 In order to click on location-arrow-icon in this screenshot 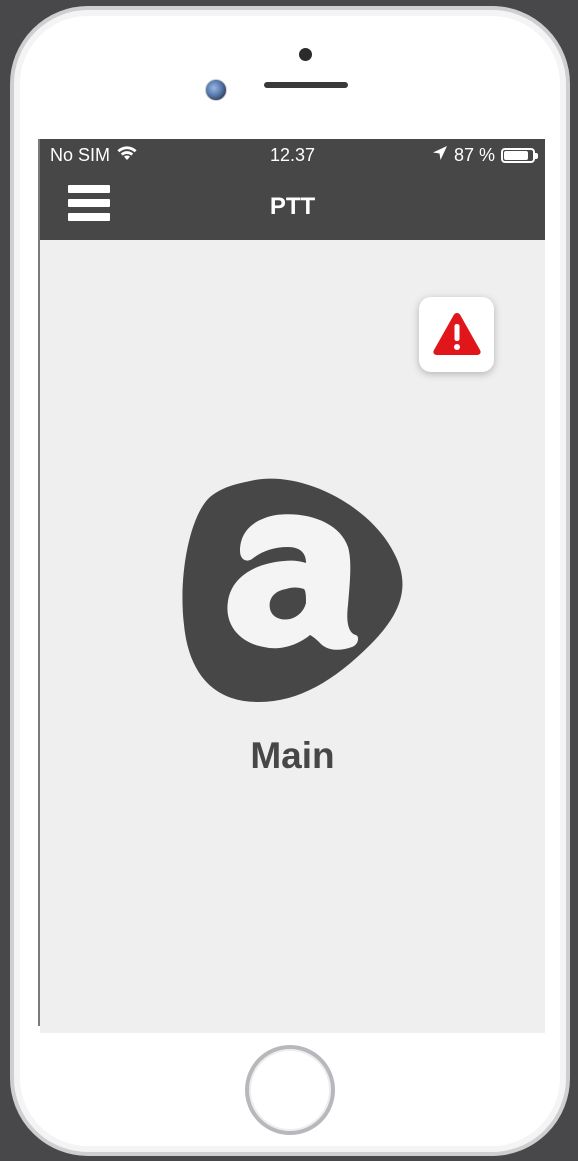, I will do `click(440, 155)`.